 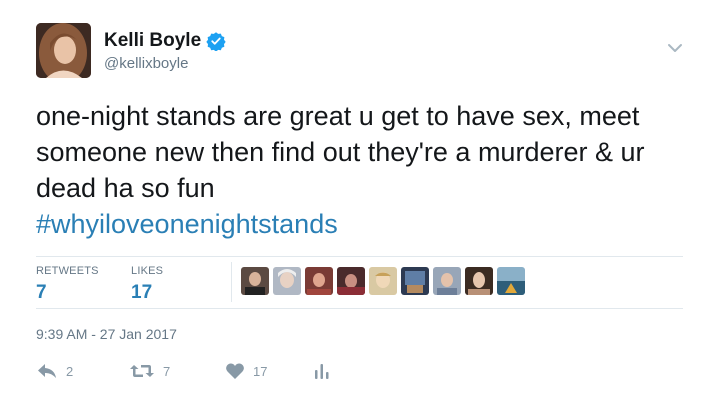 What do you see at coordinates (235, 371) in the screenshot?
I see `heart-icon` at bounding box center [235, 371].